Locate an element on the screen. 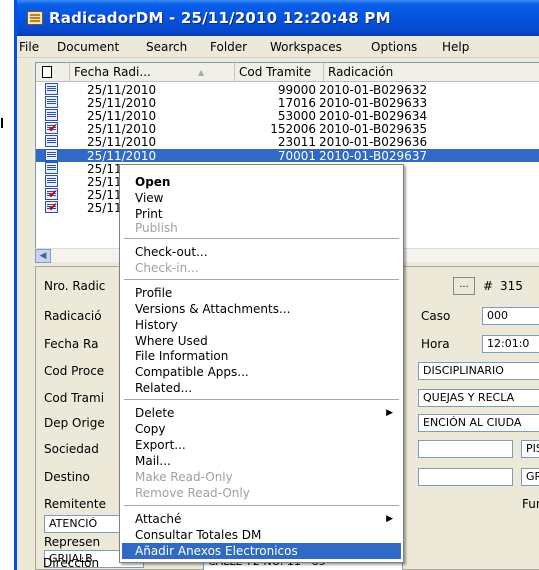 Image resolution: width=539 pixels, height=570 pixels. row-radicacion: 2010-01-B029636 is located at coordinates (373, 142).